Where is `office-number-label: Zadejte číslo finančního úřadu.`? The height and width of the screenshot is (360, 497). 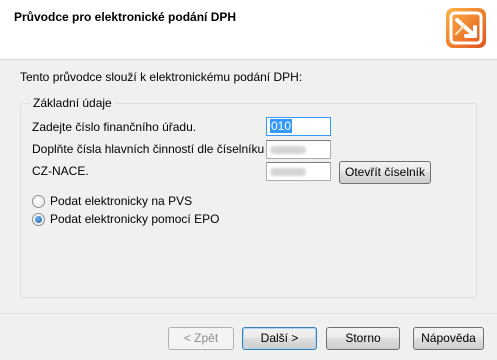
office-number-label: Zadejte číslo finančního úřadu. is located at coordinates (114, 127).